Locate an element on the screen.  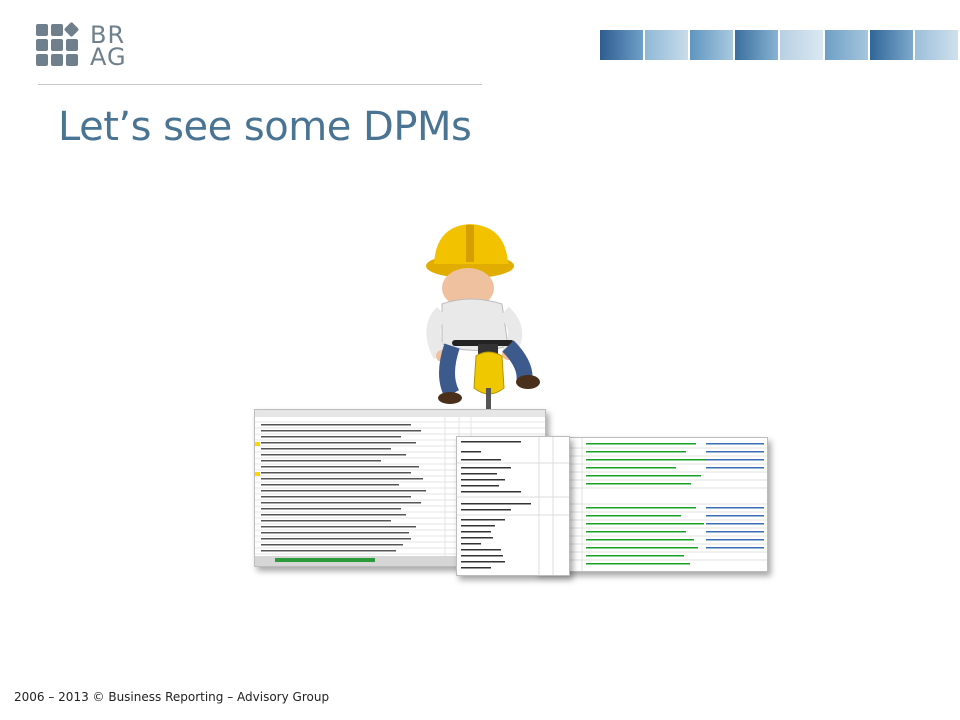
brag-logo: BR AG is located at coordinates (106, 47).